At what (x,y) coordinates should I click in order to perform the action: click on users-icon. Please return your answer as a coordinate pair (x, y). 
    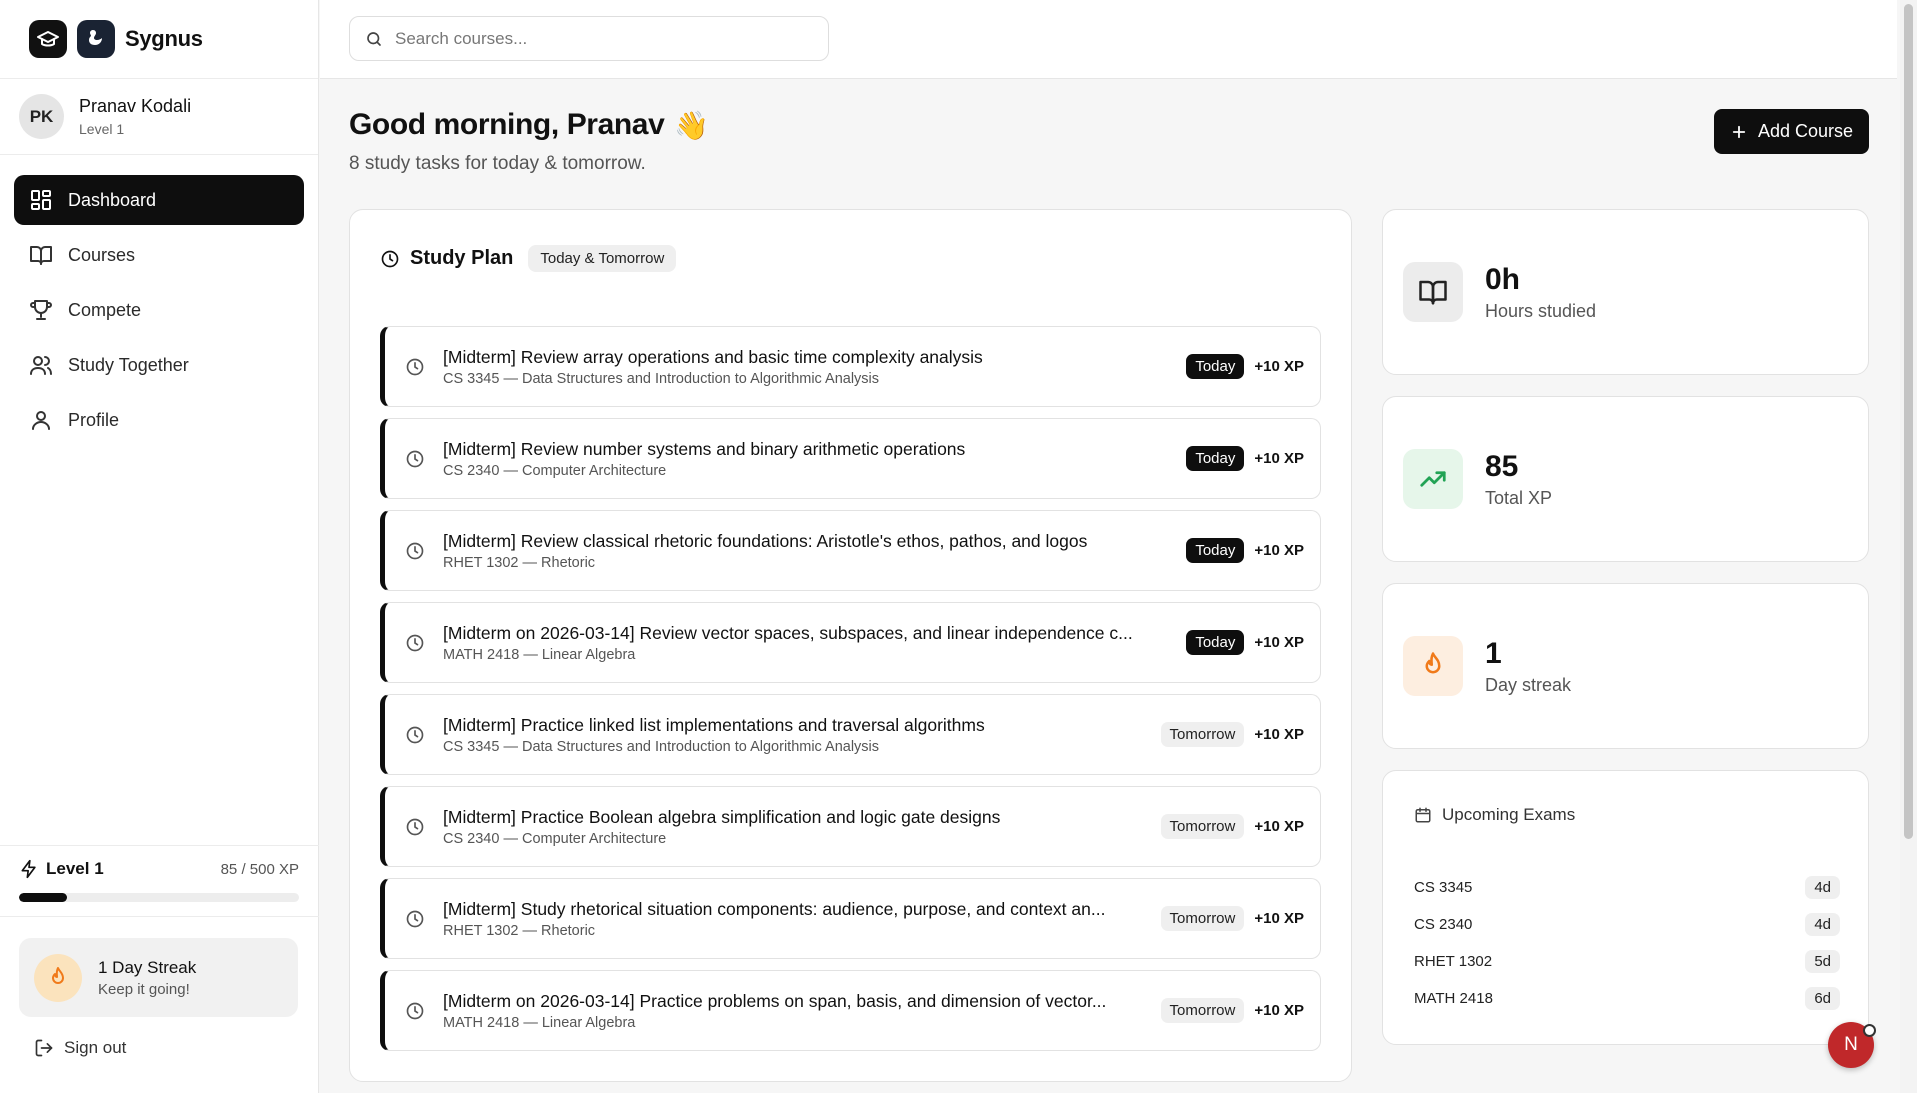
    Looking at the image, I should click on (41, 365).